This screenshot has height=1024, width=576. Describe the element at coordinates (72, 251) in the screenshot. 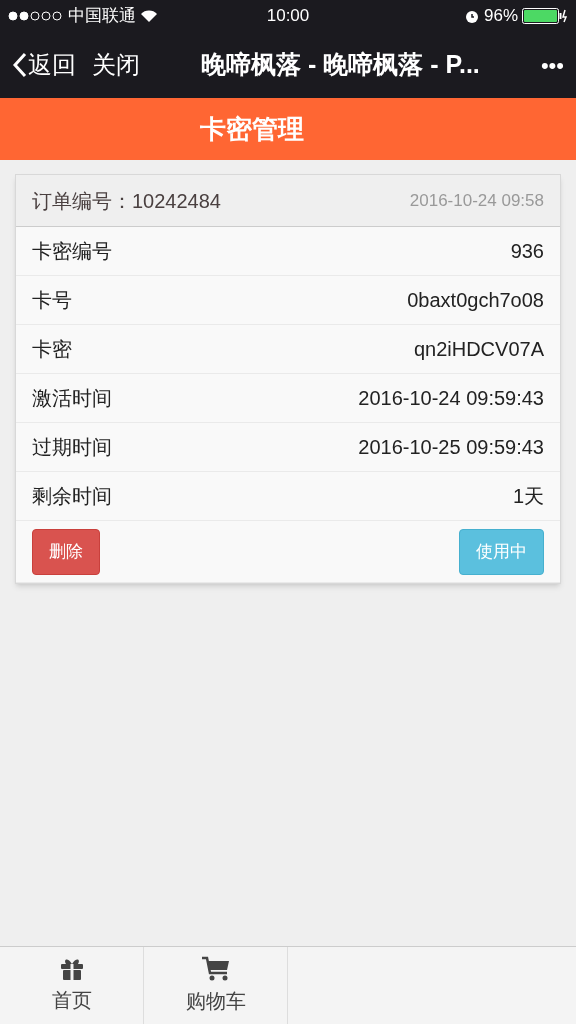

I see `field-label: 卡密编号` at that location.